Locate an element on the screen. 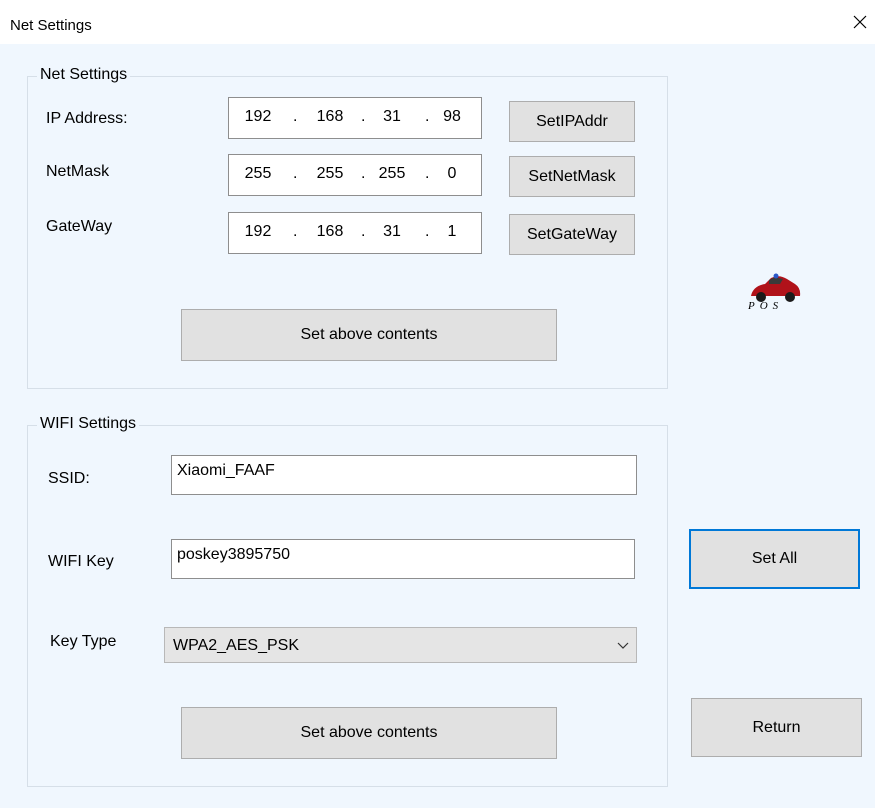 Image resolution: width=875 pixels, height=808 pixels. title-bar: Net Settings is located at coordinates (437, 22).